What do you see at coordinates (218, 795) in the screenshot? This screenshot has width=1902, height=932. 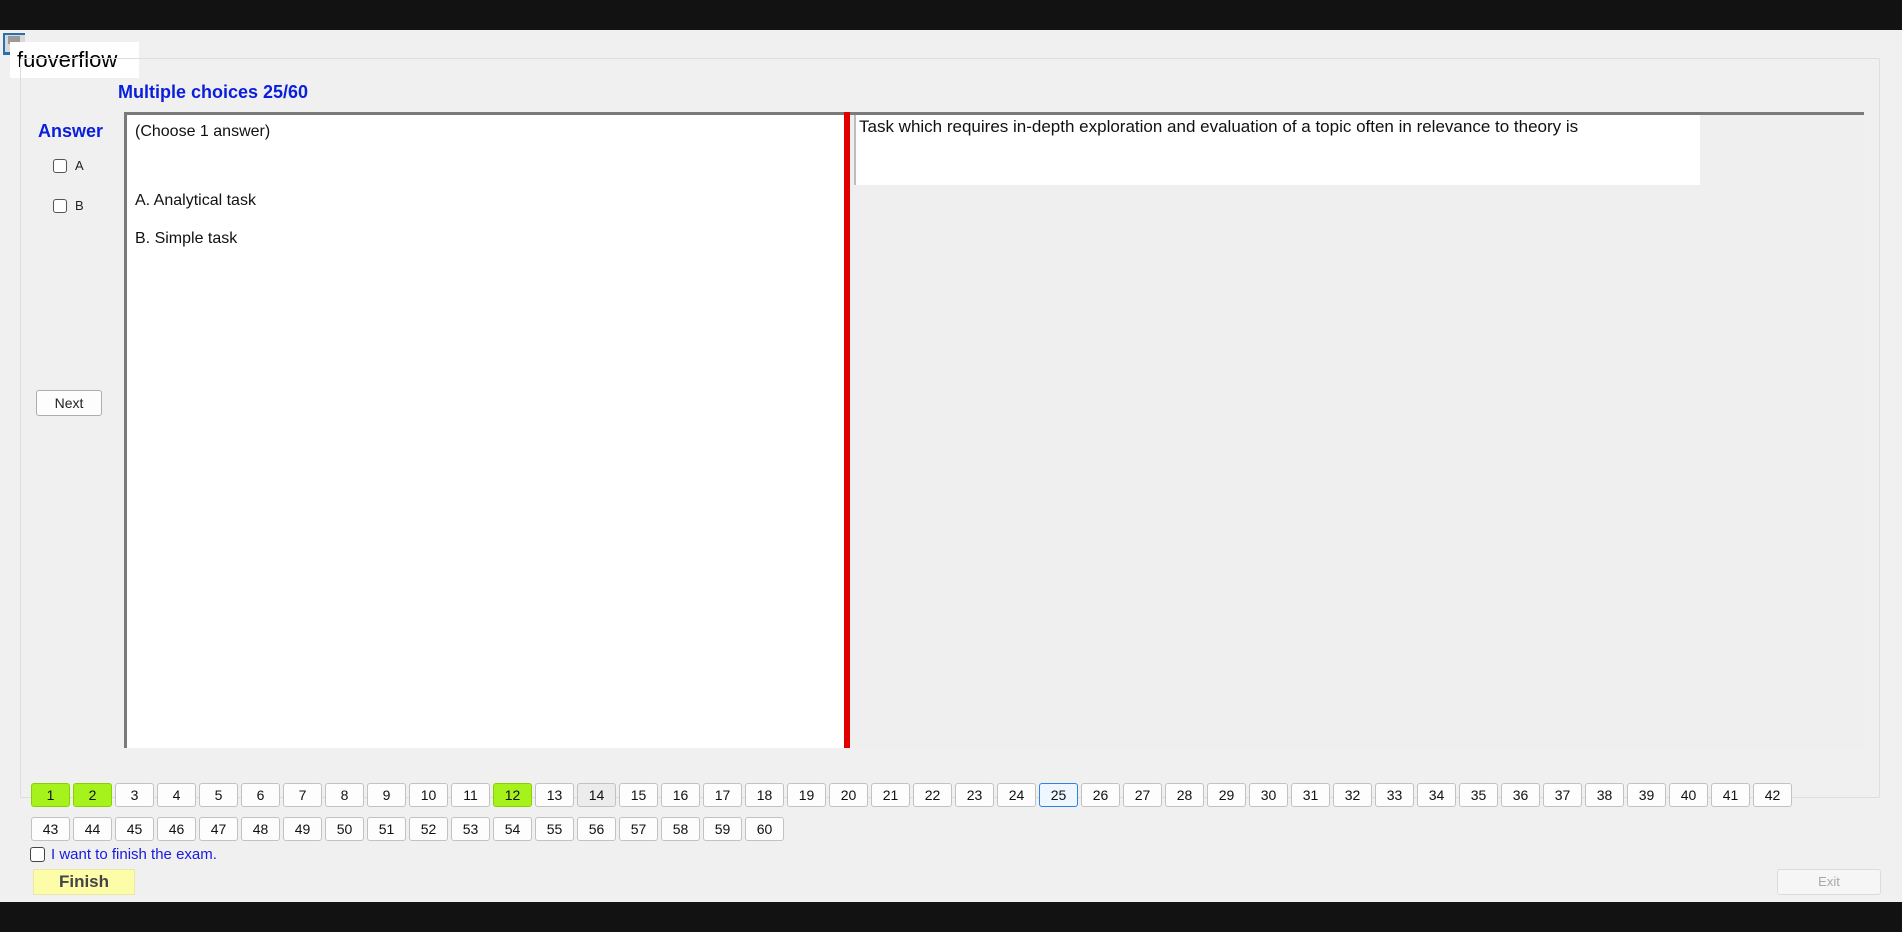 I see `question-nav-button-5: 5` at bounding box center [218, 795].